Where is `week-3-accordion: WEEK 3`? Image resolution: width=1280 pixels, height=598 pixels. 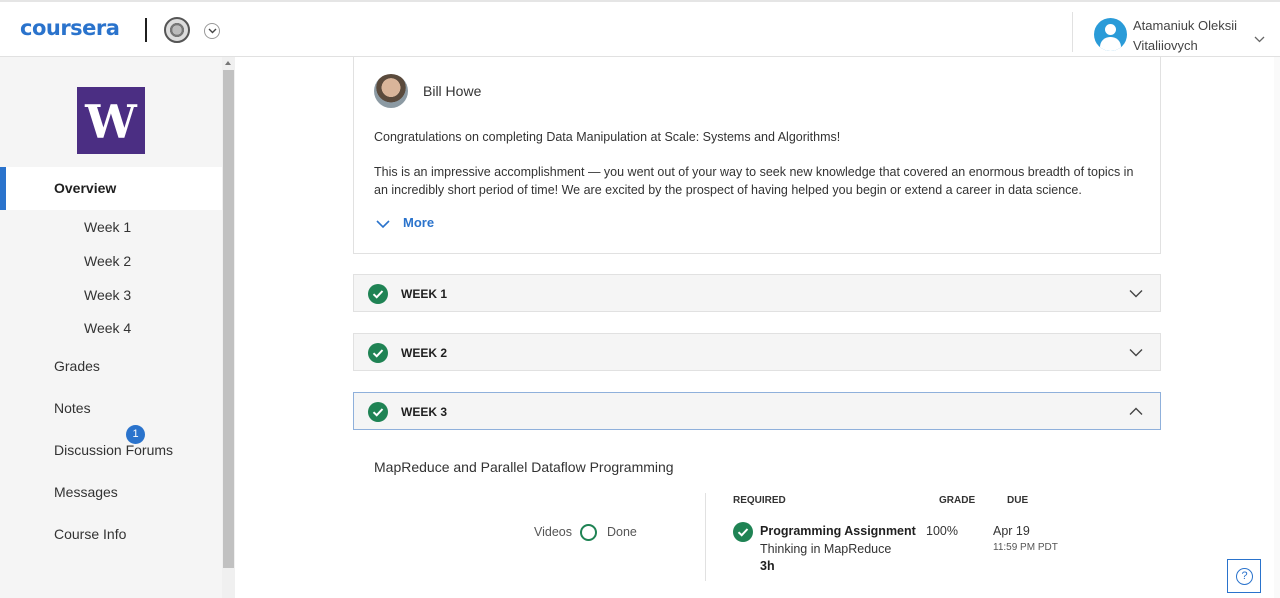 week-3-accordion: WEEK 3 is located at coordinates (757, 411).